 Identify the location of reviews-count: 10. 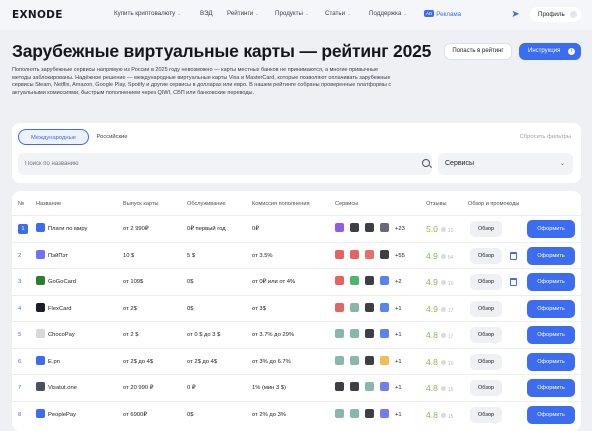
(450, 231).